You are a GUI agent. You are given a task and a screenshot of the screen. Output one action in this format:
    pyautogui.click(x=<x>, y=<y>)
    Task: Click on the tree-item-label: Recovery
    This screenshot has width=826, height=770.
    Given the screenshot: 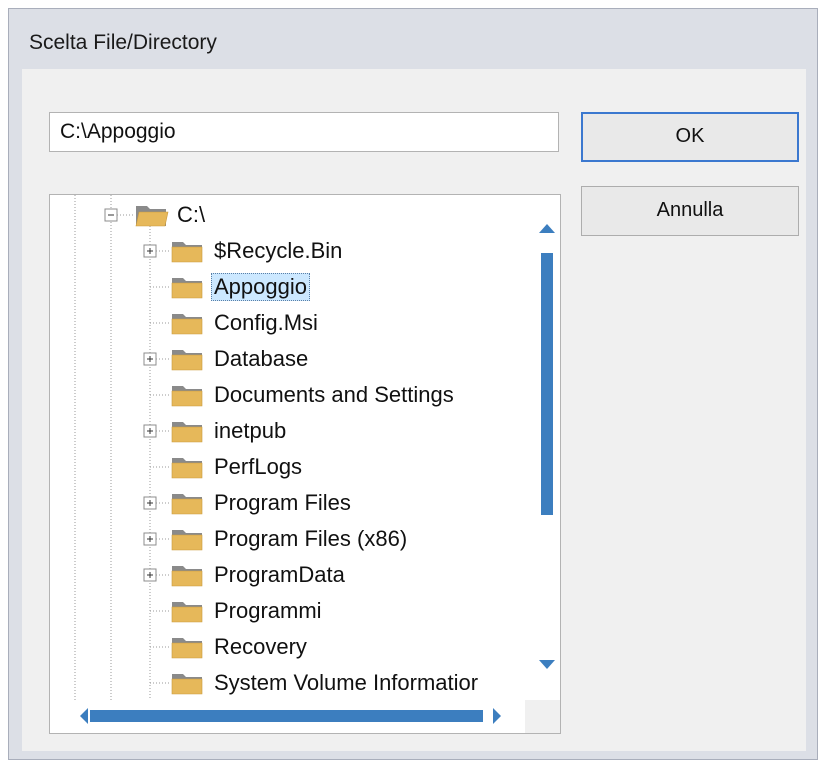 What is the action you would take?
    pyautogui.click(x=260, y=647)
    